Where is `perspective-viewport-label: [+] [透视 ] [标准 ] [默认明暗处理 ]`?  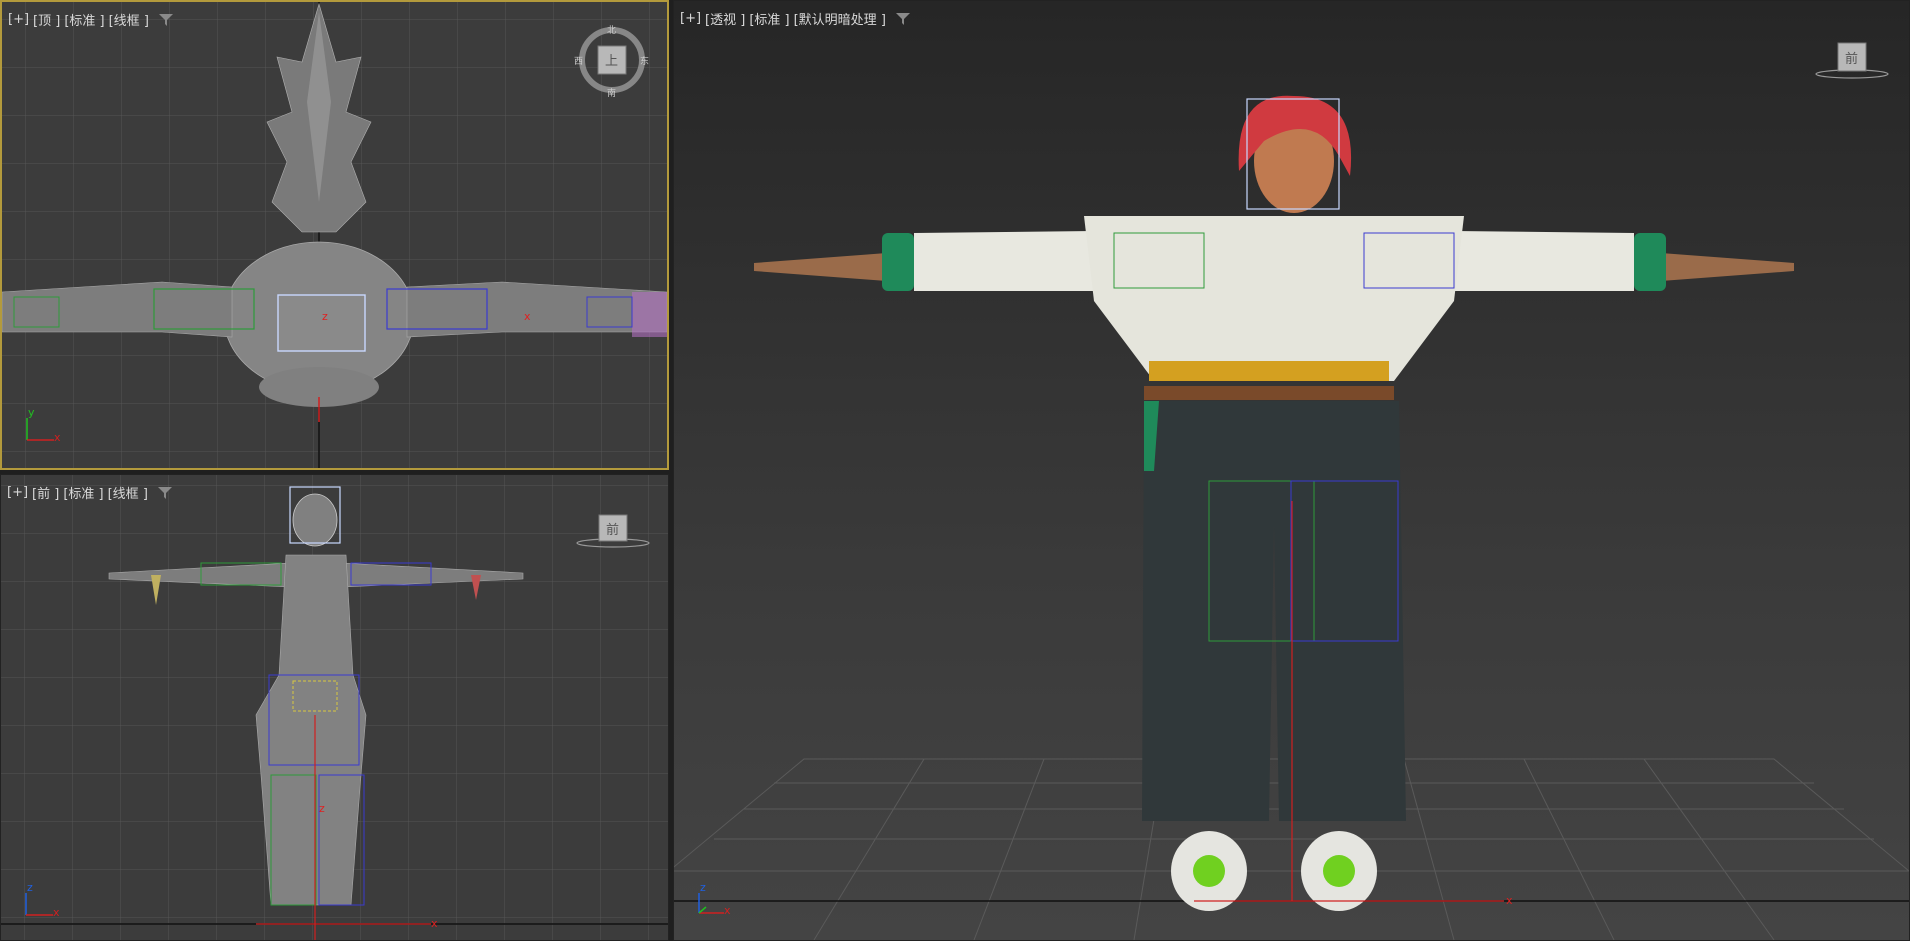
perspective-viewport-label: [+] [透视 ] [标准 ] [默认明暗处理 ] is located at coordinates (795, 18).